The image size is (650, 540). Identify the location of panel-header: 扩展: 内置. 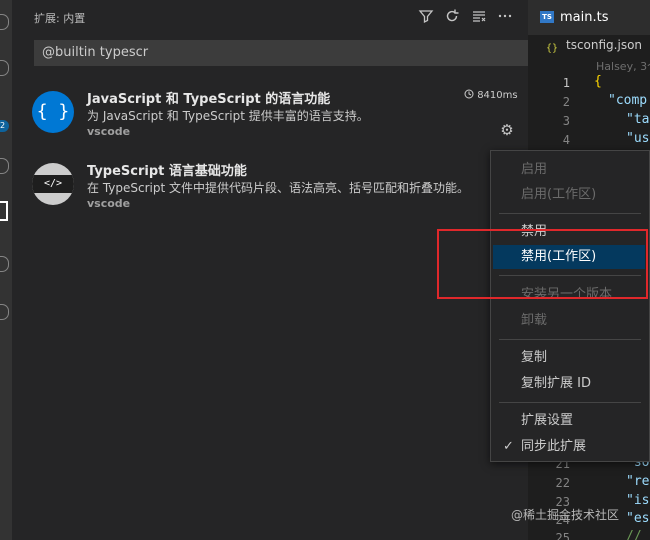
(270, 18).